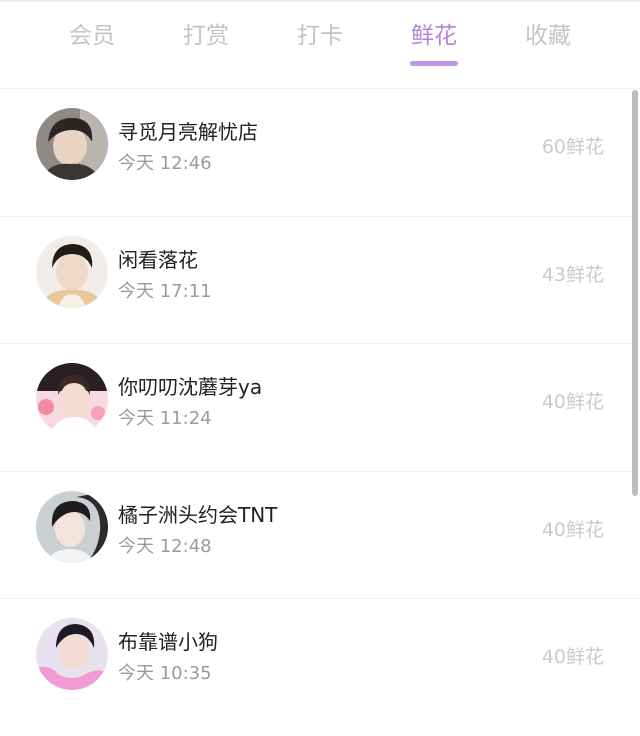 This screenshot has width=640, height=736. I want to click on user-name: 寻觅月亮解忧店, so click(188, 132).